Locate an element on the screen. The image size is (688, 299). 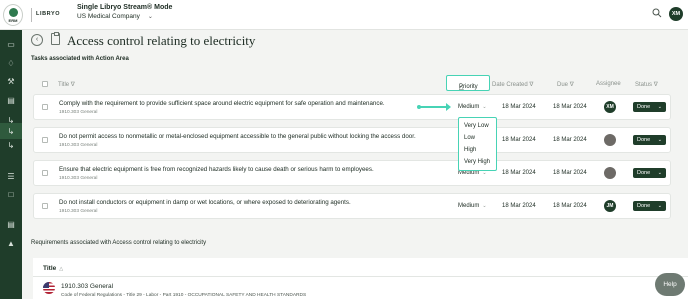
sidebar: ▭ ♢ ⚒ ▤ ↳ ↳ ↳ ☰ □ ▤ ▲ is located at coordinates (11, 164).